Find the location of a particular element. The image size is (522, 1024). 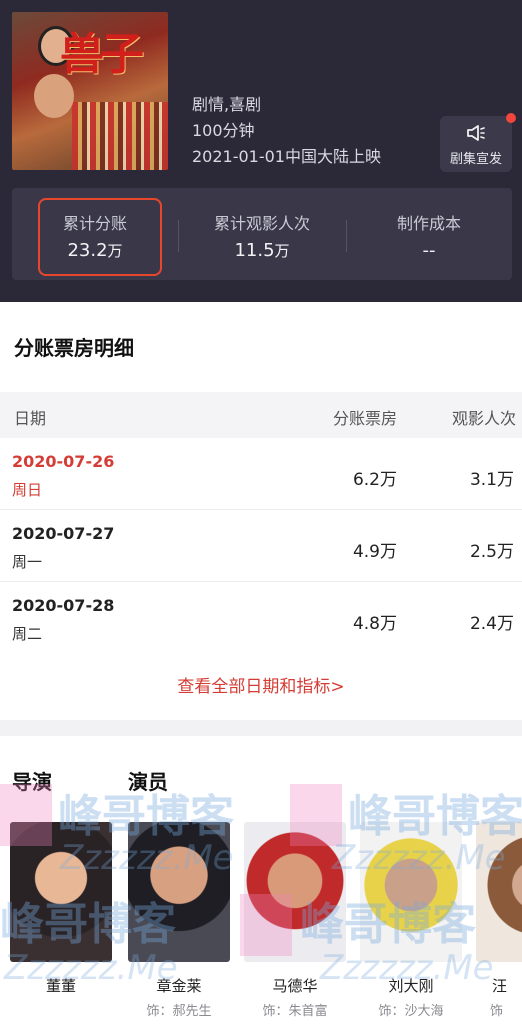

promo-button: 剧集宣发 is located at coordinates (476, 144).